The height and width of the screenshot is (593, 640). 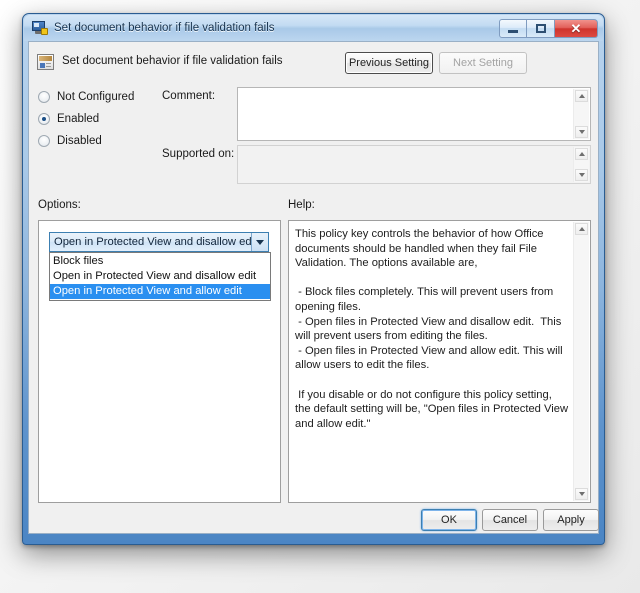 I want to click on help-section-label: Help:, so click(x=301, y=205).